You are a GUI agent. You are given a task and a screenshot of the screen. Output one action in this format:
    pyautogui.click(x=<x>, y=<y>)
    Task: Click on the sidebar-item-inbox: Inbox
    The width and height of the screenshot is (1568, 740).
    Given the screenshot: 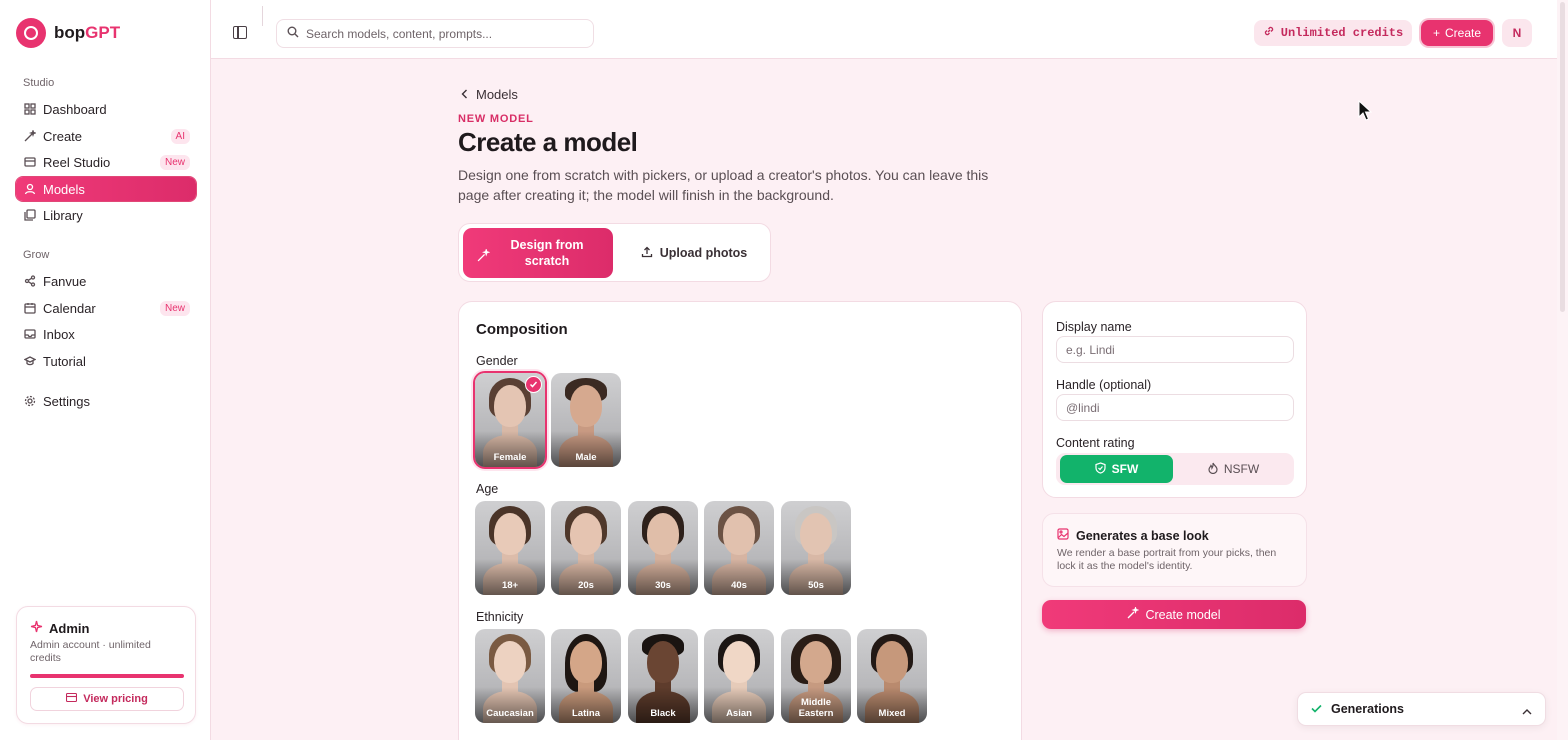 What is the action you would take?
    pyautogui.click(x=106, y=334)
    